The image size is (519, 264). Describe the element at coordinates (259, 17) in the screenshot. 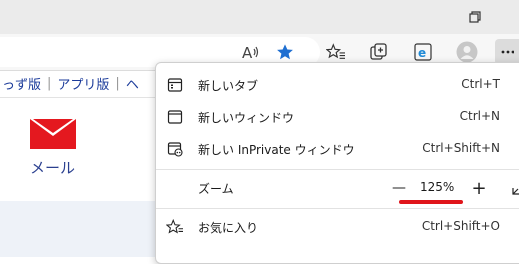

I see `title-bar` at that location.